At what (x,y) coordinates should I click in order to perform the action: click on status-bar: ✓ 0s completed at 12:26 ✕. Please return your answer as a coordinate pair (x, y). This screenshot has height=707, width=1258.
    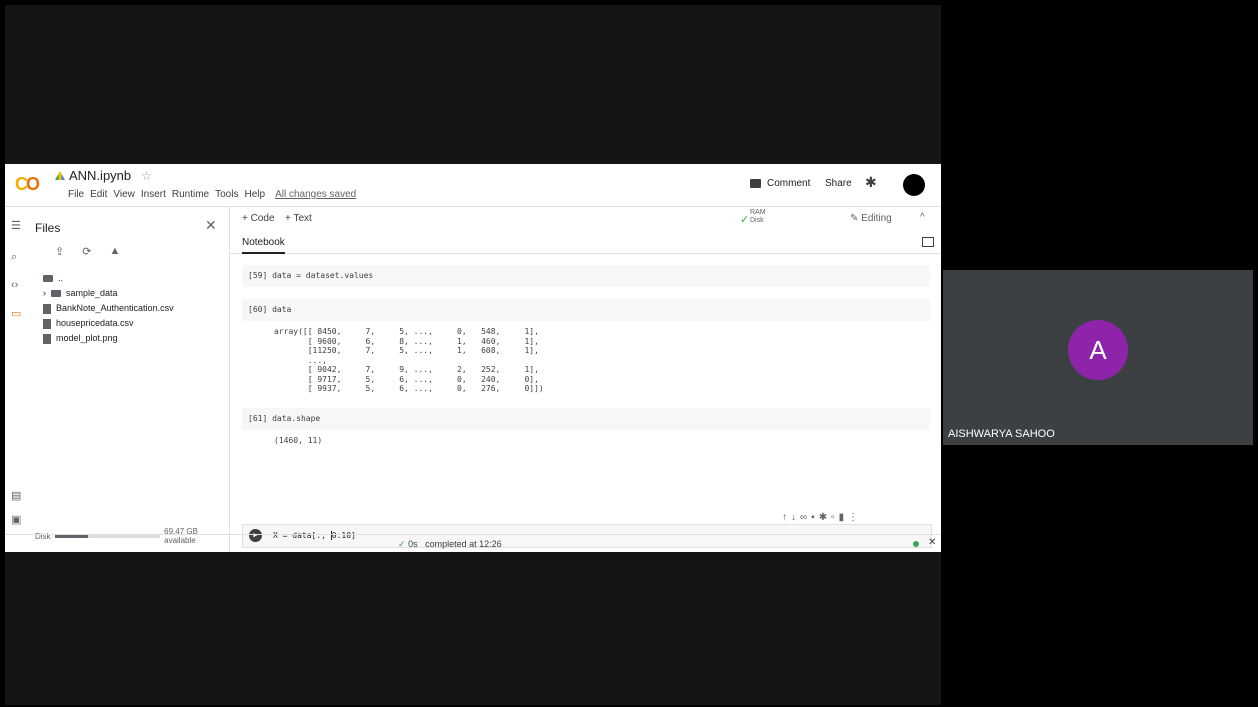
    Looking at the image, I should click on (473, 543).